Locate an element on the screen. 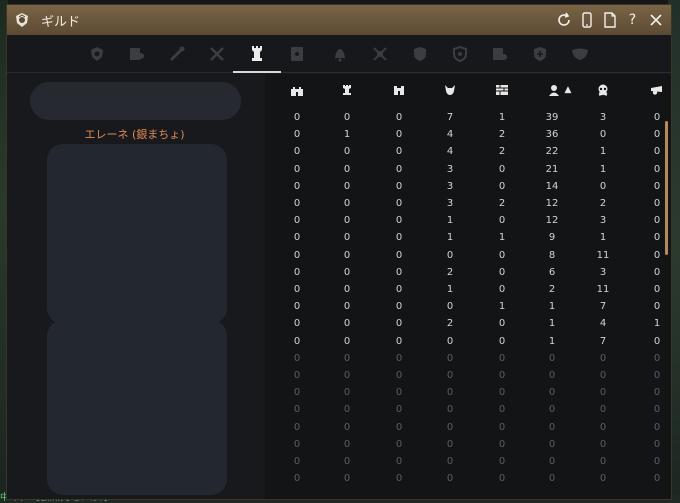  shield-tab-icon is located at coordinates (420, 54).